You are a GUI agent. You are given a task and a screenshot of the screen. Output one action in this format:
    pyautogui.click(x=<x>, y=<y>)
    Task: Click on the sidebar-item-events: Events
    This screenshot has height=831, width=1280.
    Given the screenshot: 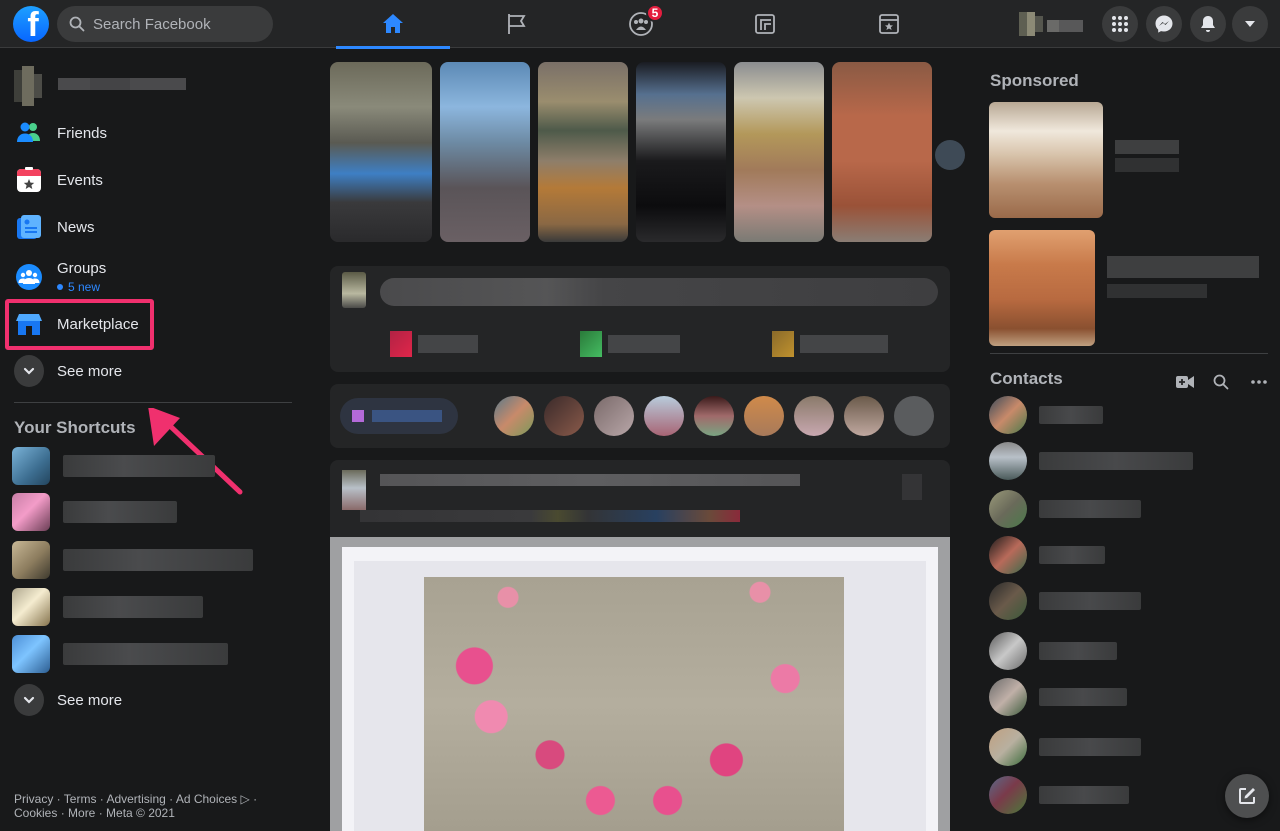 What is the action you would take?
    pyautogui.click(x=150, y=180)
    